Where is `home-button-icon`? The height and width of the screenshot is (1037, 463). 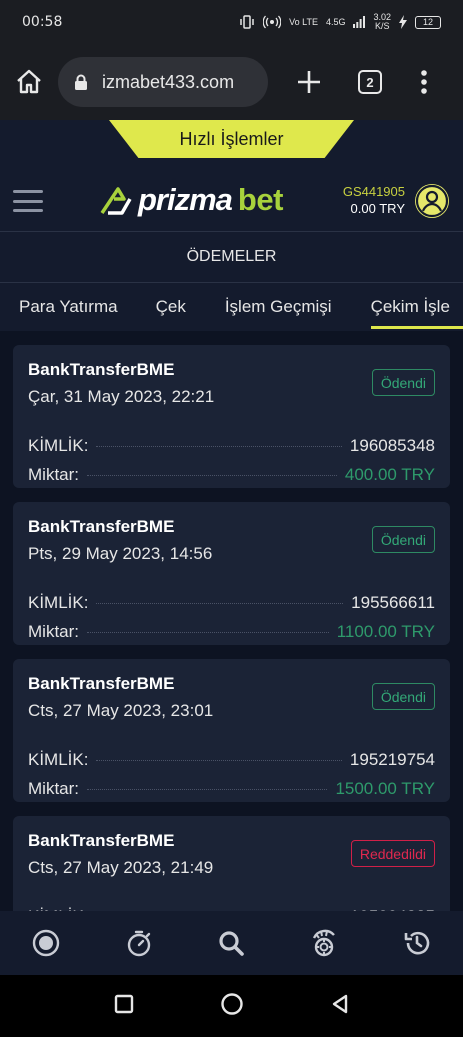 home-button-icon is located at coordinates (232, 1006).